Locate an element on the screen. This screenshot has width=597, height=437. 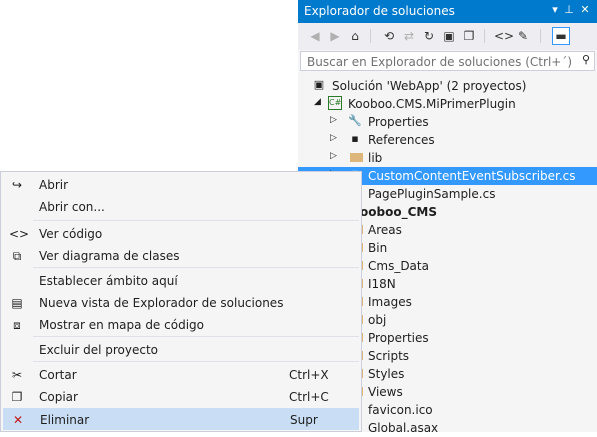
tree-item: ▷ 🔧 Properties is located at coordinates (447, 122).